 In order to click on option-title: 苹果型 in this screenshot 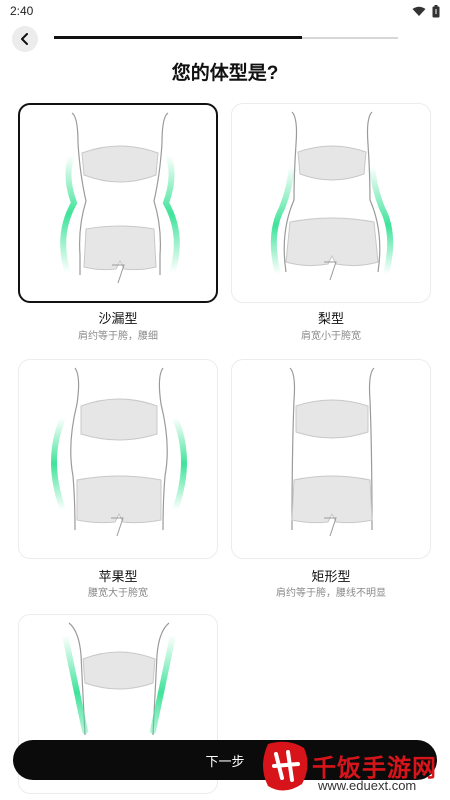, I will do `click(118, 576)`.